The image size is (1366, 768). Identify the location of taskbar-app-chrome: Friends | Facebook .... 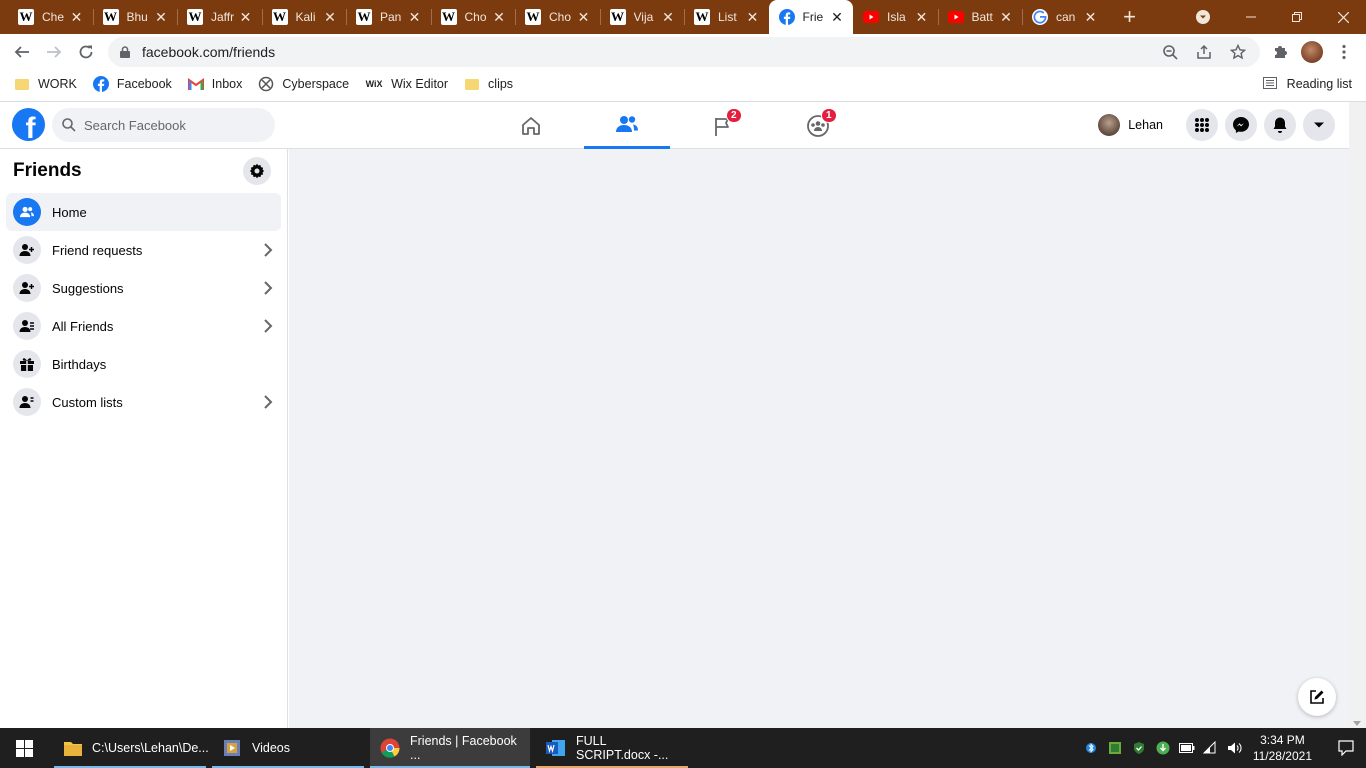
(450, 748).